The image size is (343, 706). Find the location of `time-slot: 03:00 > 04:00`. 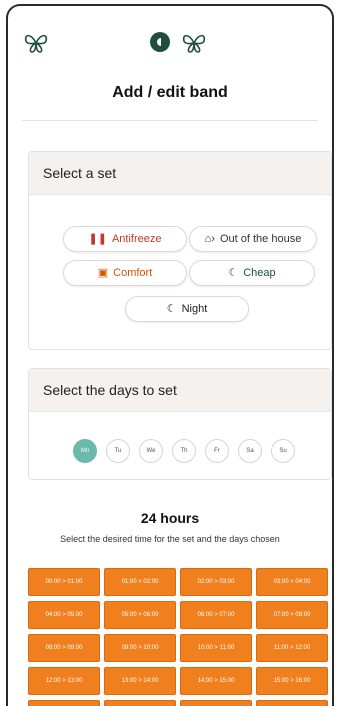

time-slot: 03:00 > 04:00 is located at coordinates (292, 582).